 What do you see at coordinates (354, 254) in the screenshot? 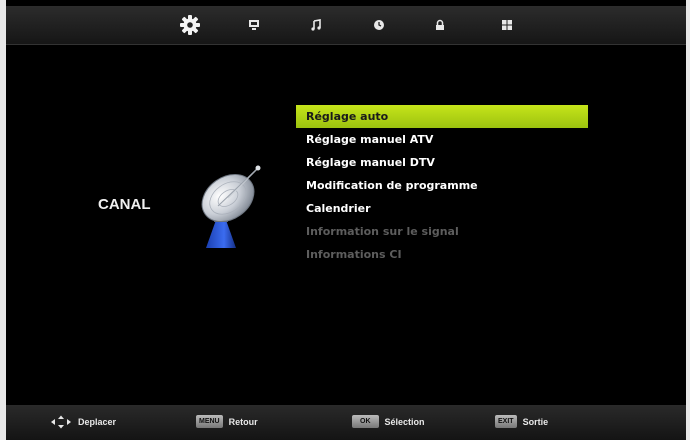
I see `menu-item-ci-info: Informations CI` at bounding box center [354, 254].